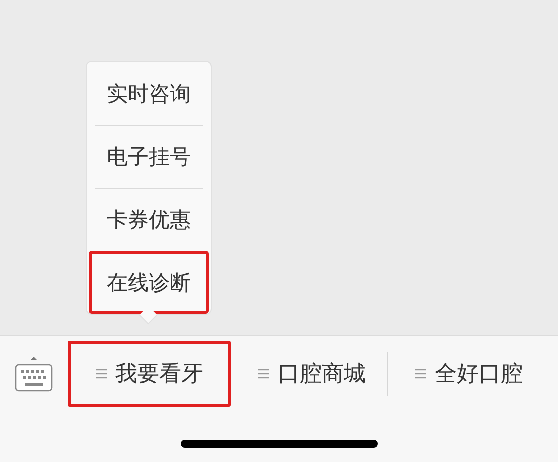 This screenshot has width=558, height=462. I want to click on keyboard-icon, so click(34, 374).